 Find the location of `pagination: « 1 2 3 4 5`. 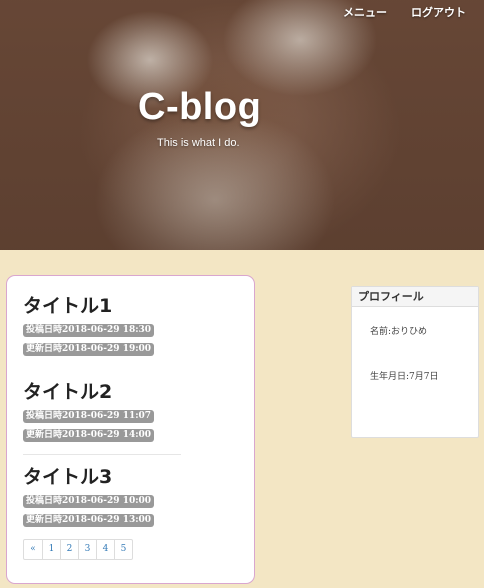

pagination: « 1 2 3 4 5 is located at coordinates (78, 549).